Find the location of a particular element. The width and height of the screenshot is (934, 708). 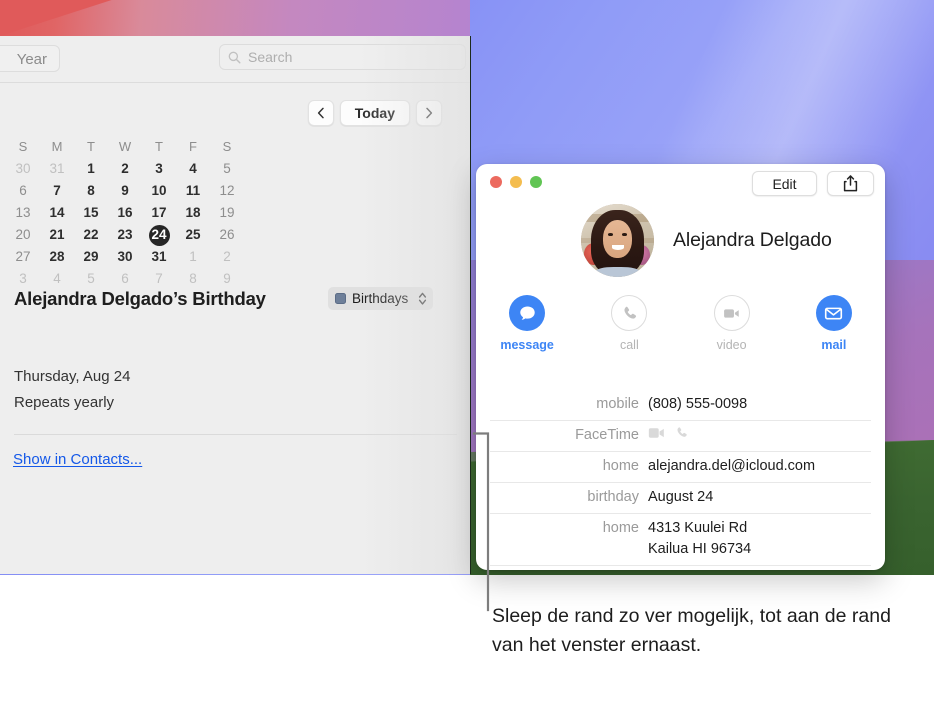

today-button: Today is located at coordinates (374, 113).